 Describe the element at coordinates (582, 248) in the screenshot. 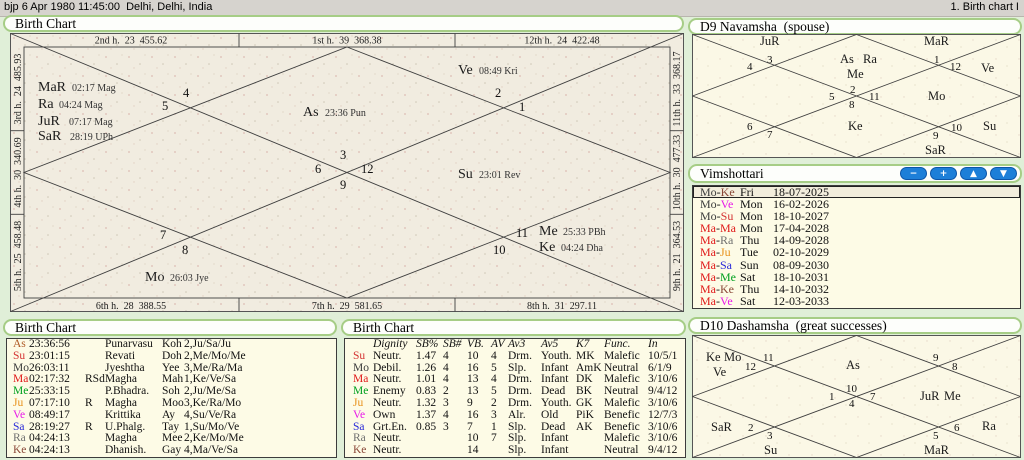

I see `planet-degree: 04:24 Dha` at that location.